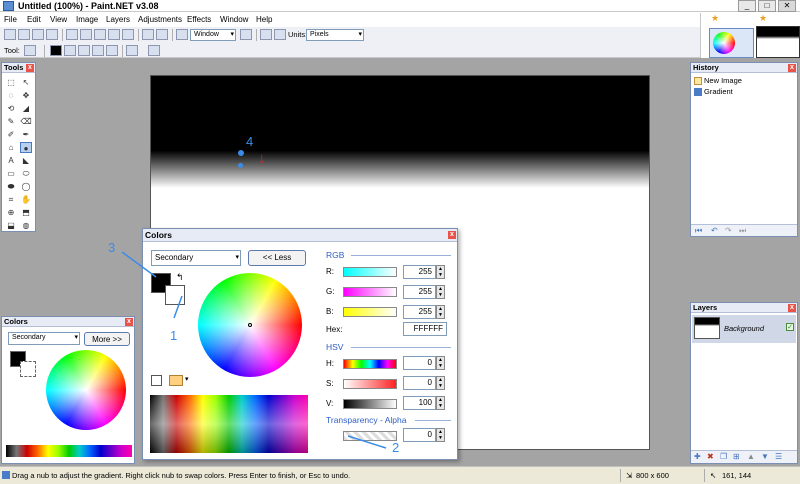 The width and height of the screenshot is (800, 484). What do you see at coordinates (26, 225) in the screenshot?
I see `tool-button: ◍` at bounding box center [26, 225].